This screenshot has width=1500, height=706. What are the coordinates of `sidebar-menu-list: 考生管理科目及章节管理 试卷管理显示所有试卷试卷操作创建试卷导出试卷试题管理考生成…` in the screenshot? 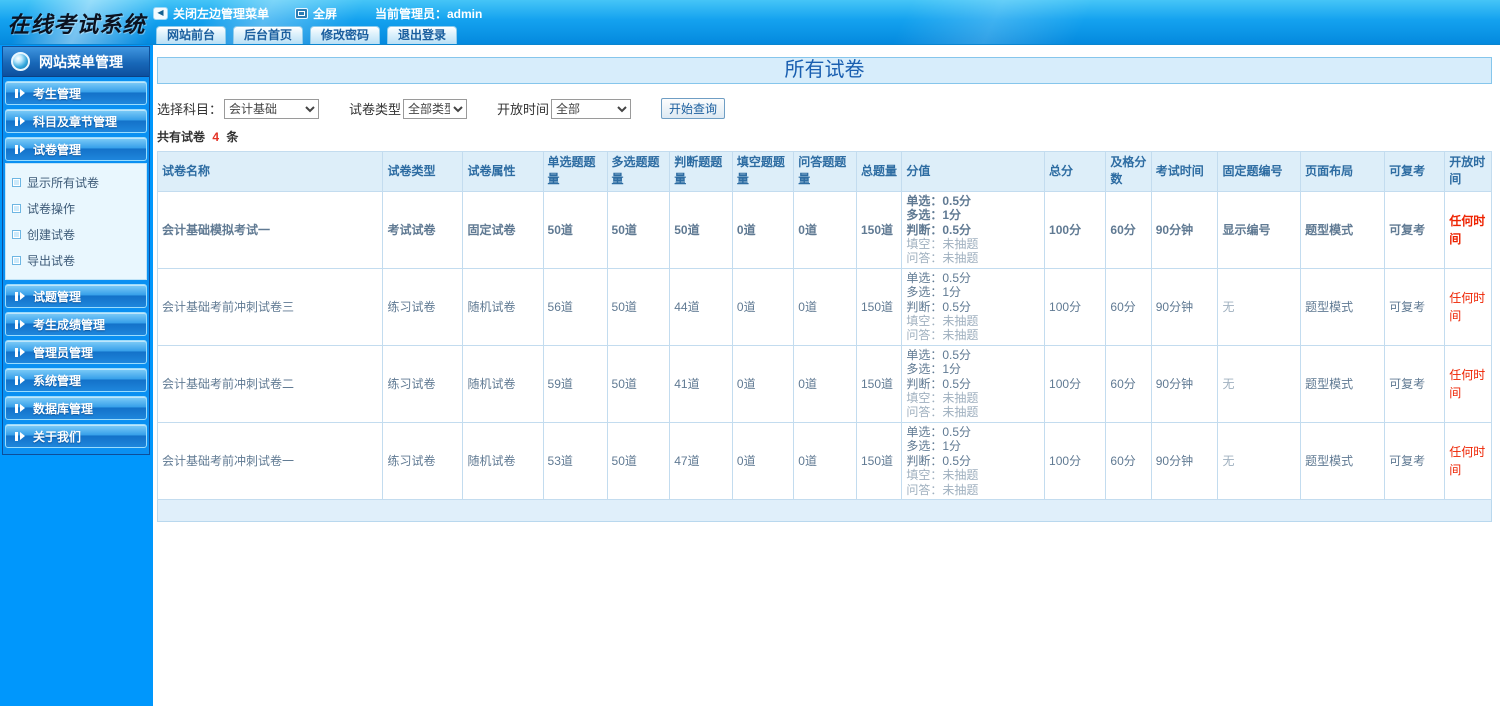 It's located at (76, 262).